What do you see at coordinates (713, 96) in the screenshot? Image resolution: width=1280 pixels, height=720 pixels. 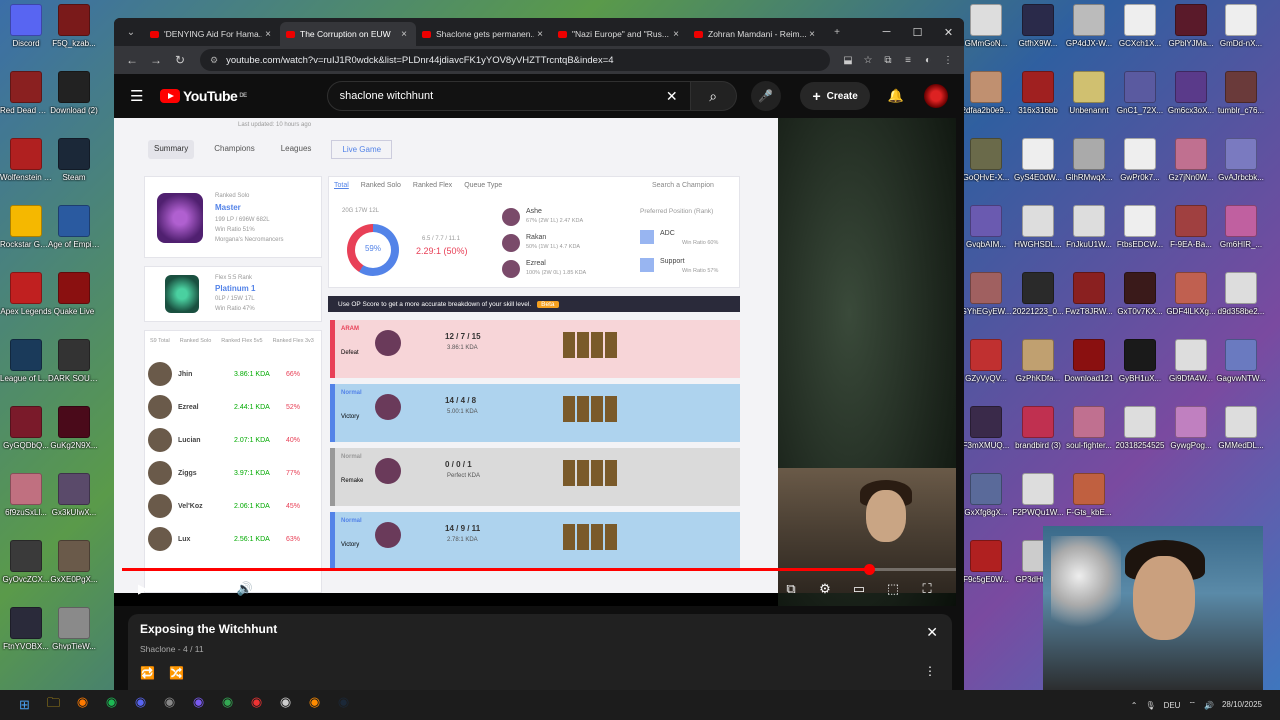 I see `search-button: ⌕` at bounding box center [713, 96].